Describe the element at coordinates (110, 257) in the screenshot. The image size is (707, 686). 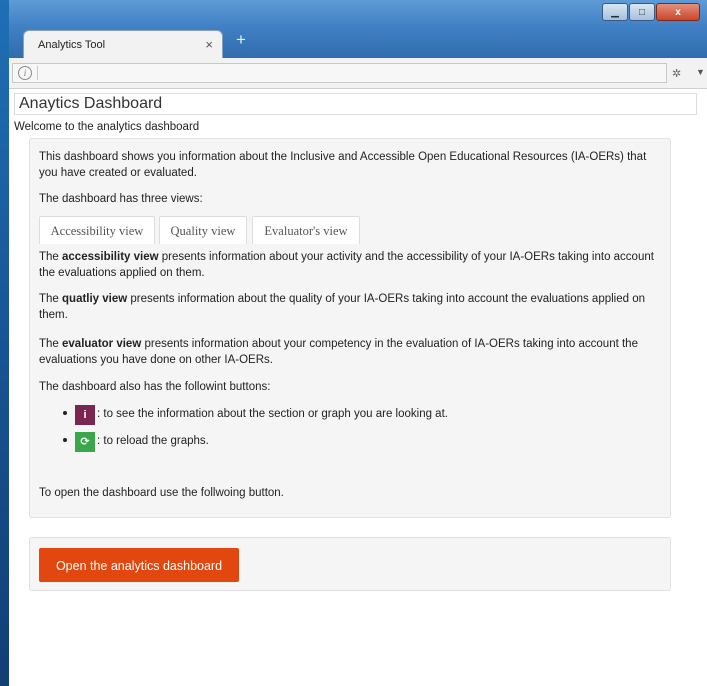
I see `accessibility-bold: accessibility view` at that location.